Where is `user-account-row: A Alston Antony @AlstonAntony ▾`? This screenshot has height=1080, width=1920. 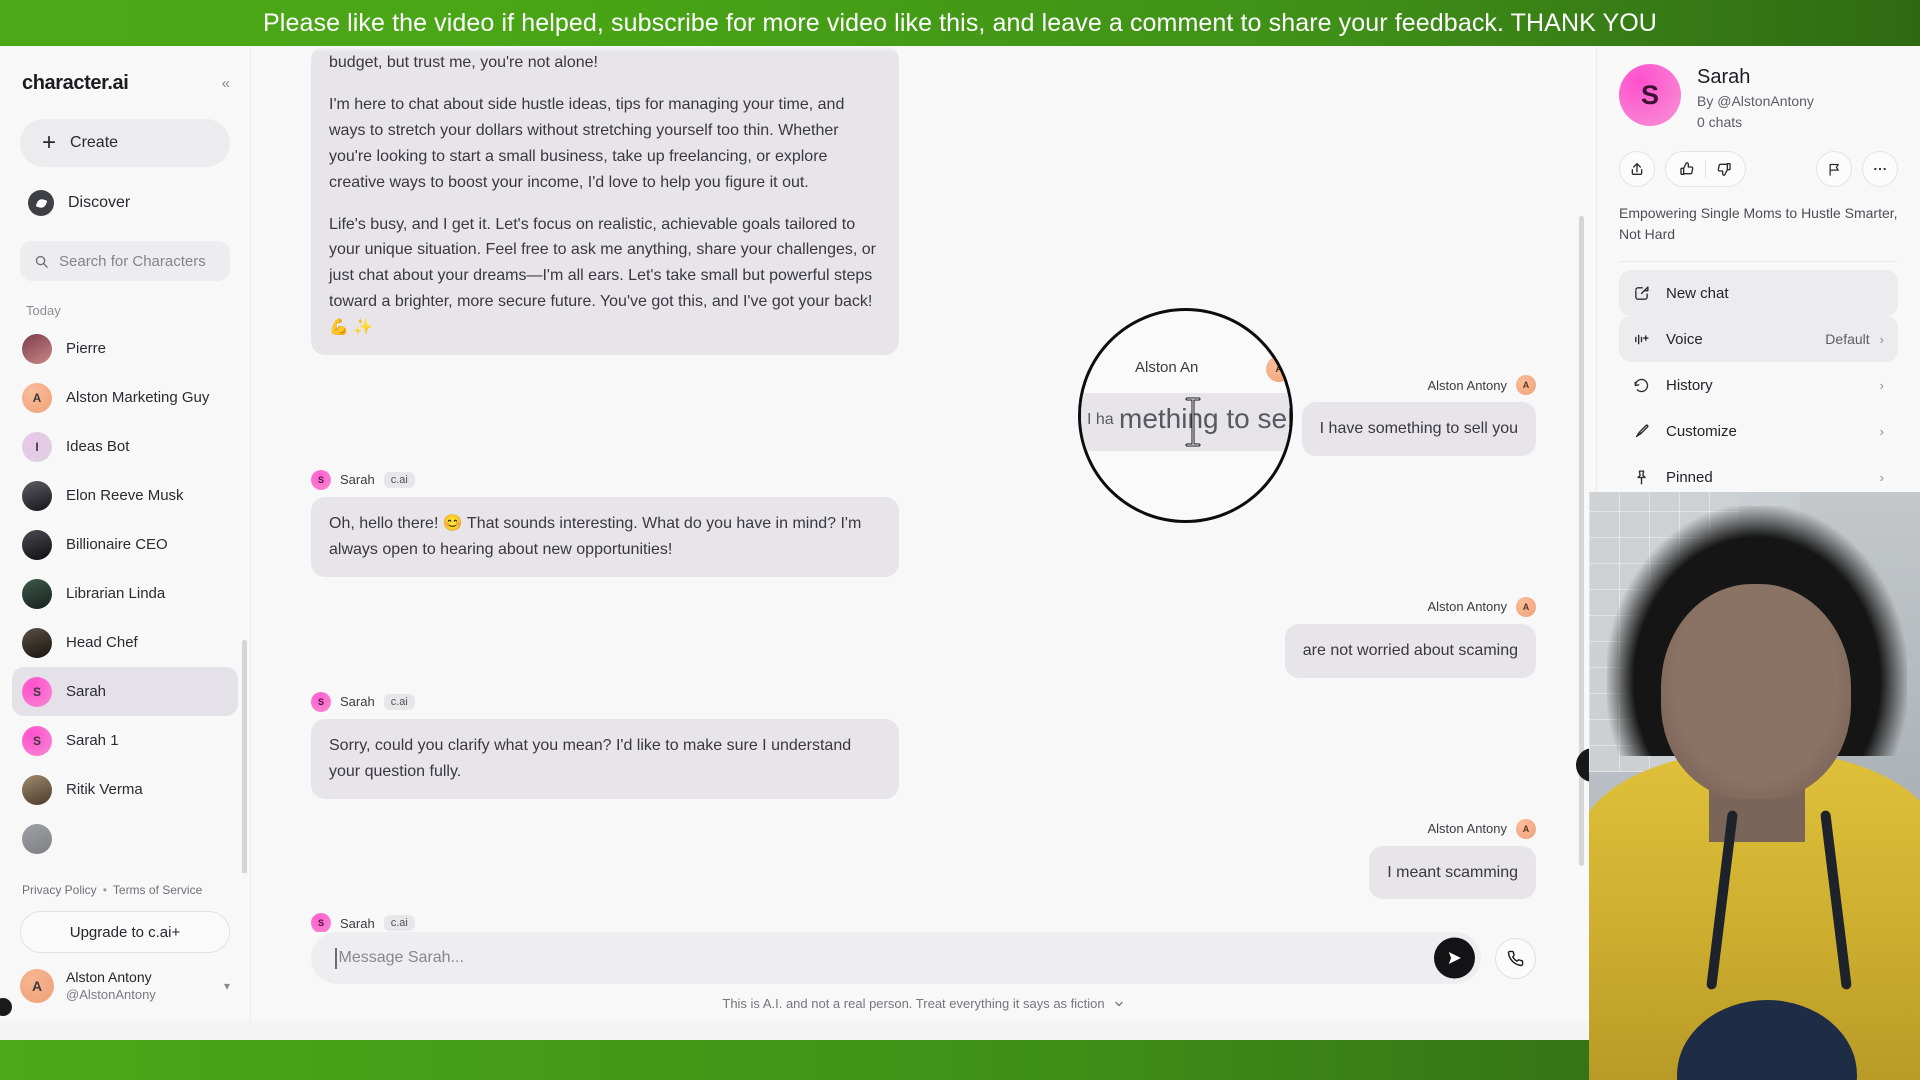
user-account-row: A Alston Antony @AlstonAntony ▾ is located at coordinates (125, 988).